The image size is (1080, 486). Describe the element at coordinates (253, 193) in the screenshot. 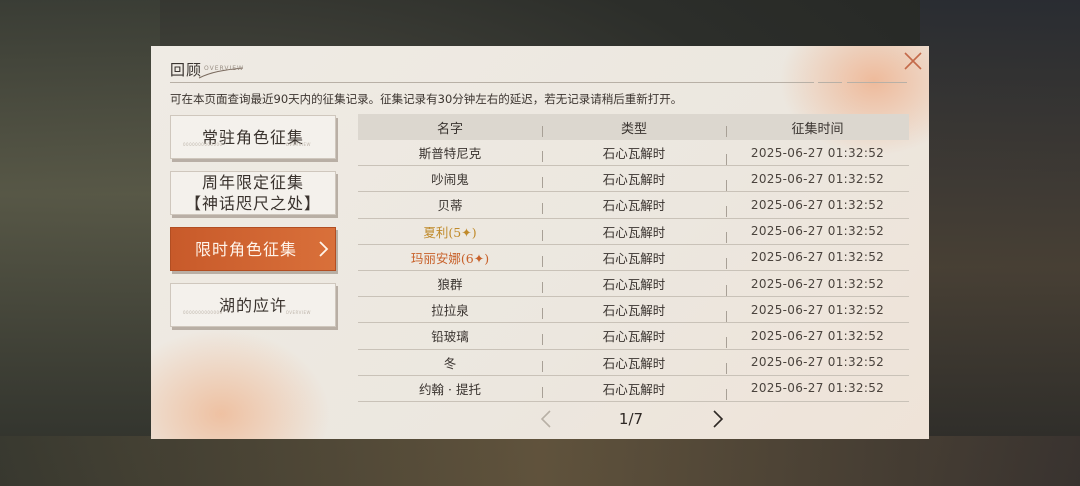

I see `tab-anniversary-recruit: 周年限定征集 【神话咫尺之处】` at that location.